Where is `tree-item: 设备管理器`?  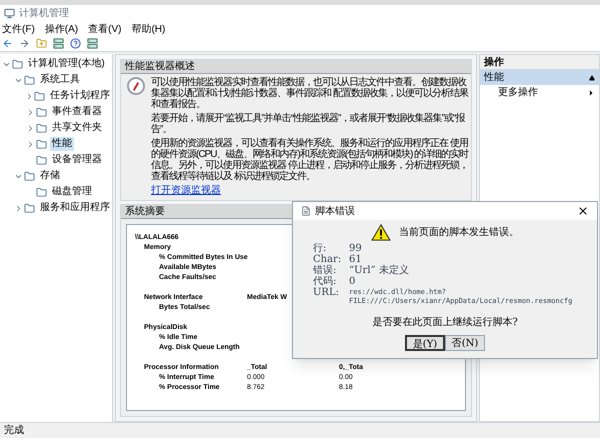 tree-item: 设备管理器 is located at coordinates (77, 160).